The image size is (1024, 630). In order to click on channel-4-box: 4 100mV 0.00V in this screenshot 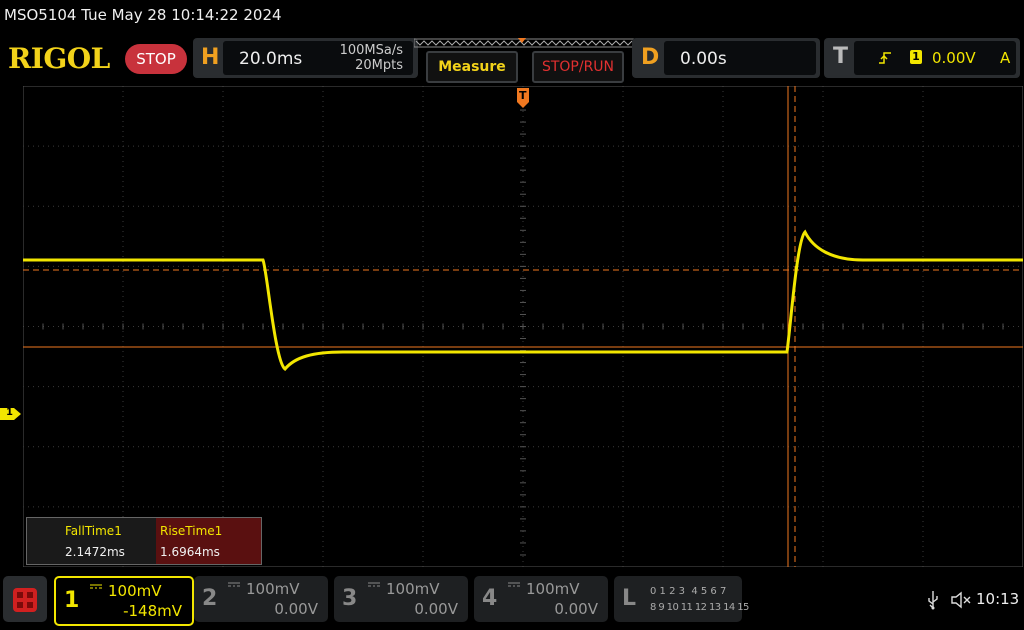, I will do `click(541, 599)`.